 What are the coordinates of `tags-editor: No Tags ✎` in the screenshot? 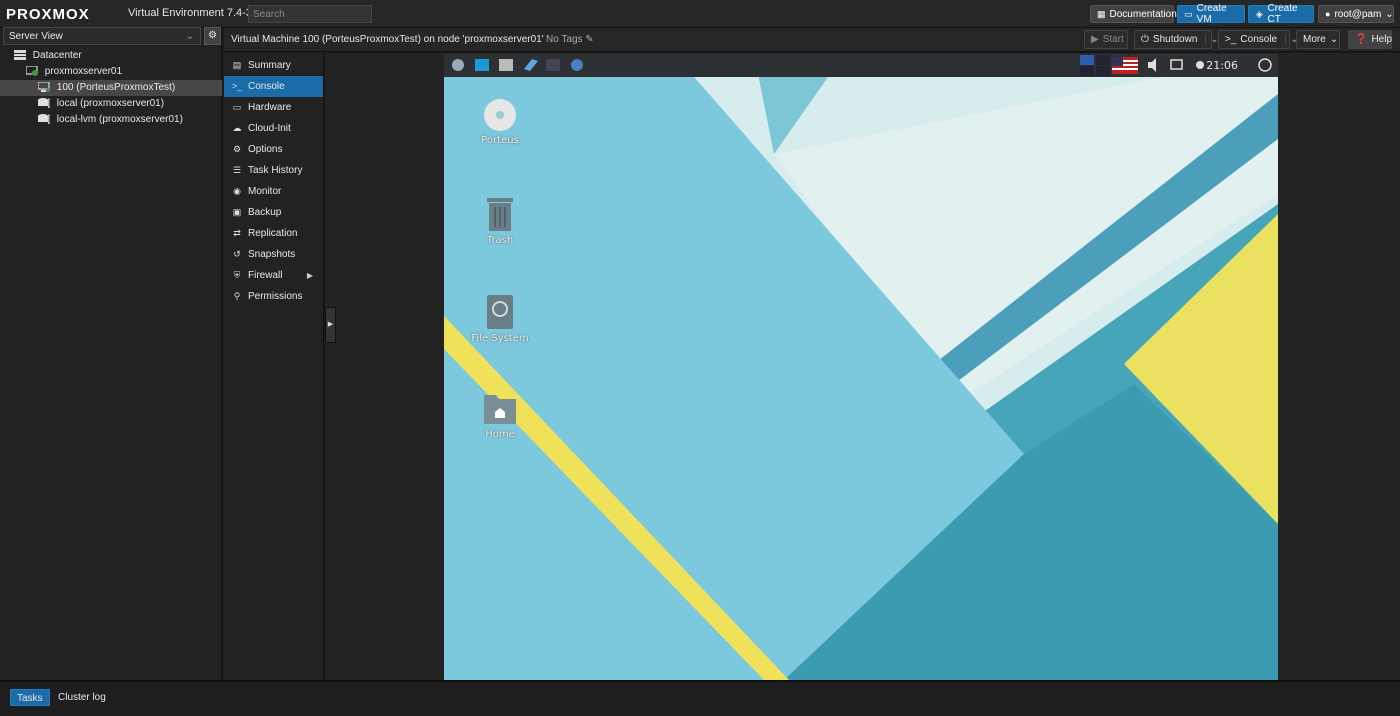 It's located at (570, 39).